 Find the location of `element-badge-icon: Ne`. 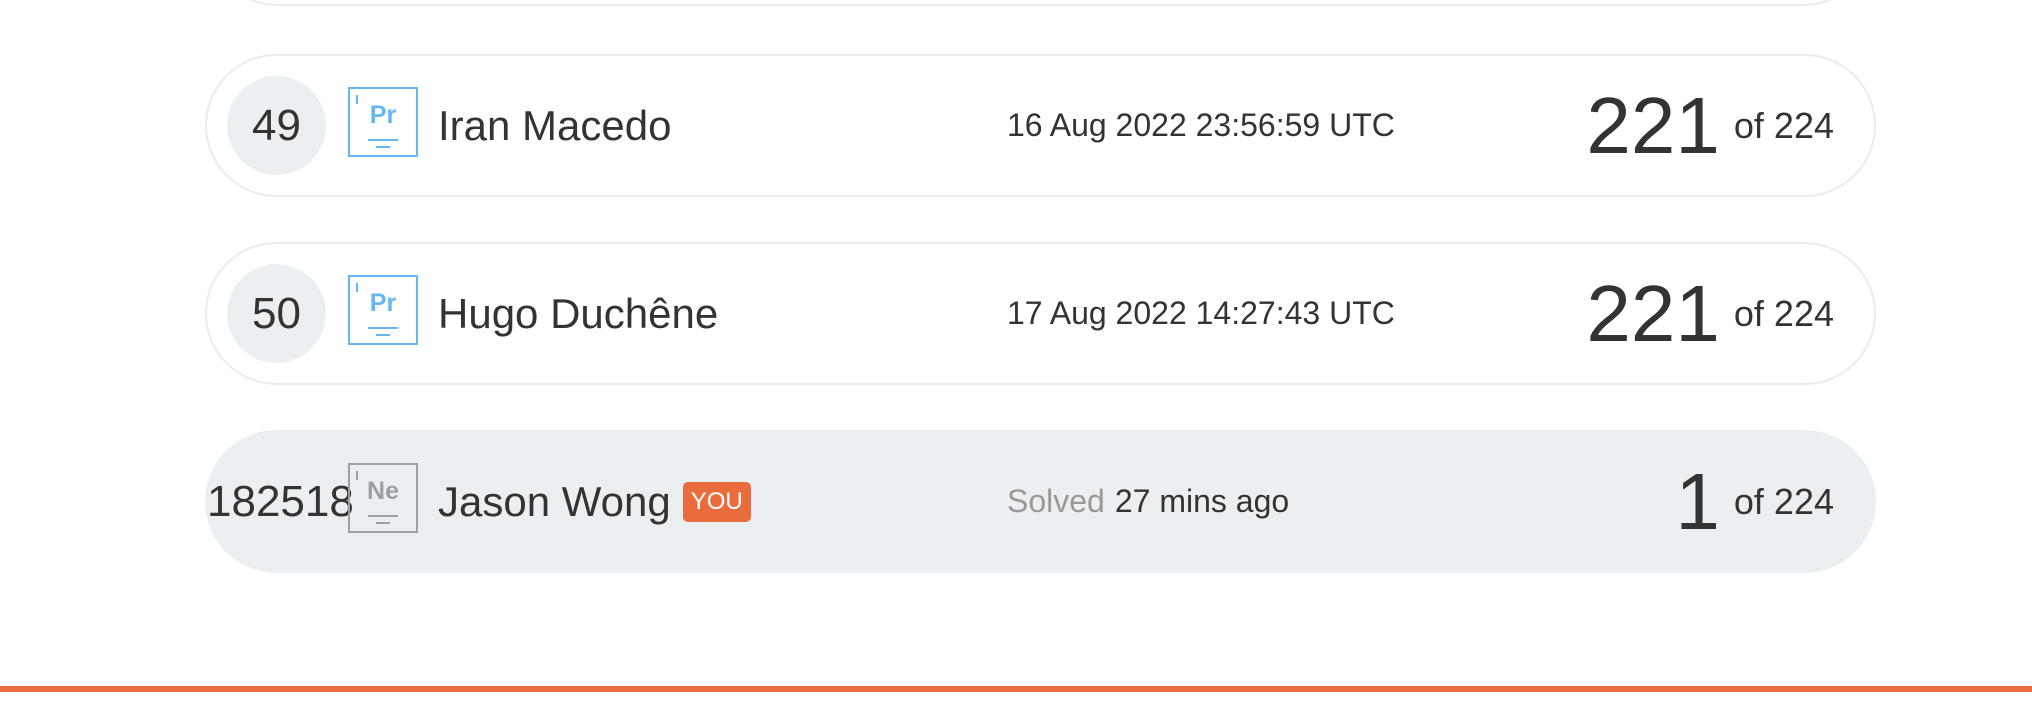

element-badge-icon: Ne is located at coordinates (383, 498).